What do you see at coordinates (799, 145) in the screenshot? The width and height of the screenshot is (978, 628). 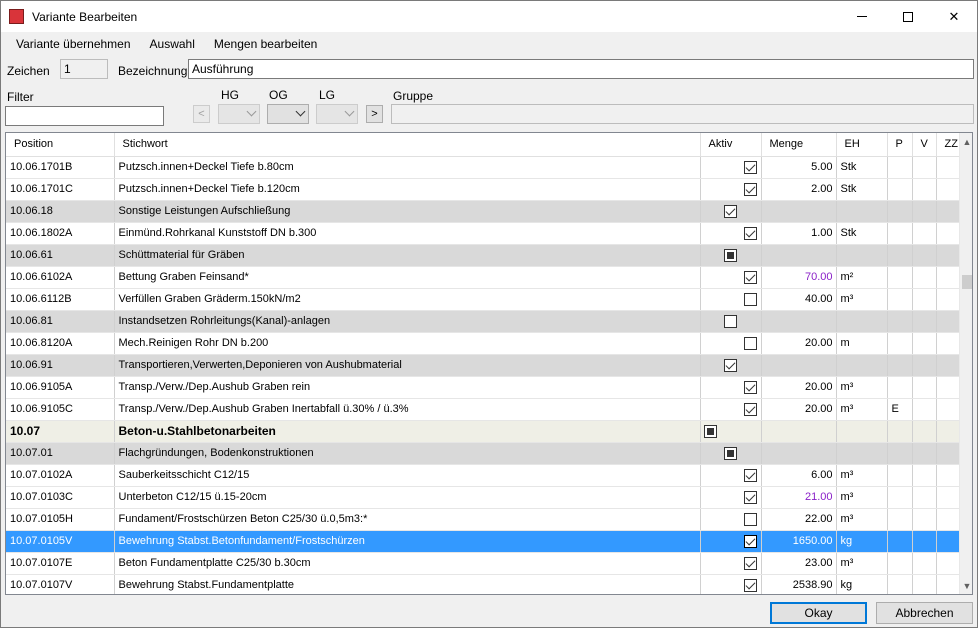 I see `col-menge: Menge` at bounding box center [799, 145].